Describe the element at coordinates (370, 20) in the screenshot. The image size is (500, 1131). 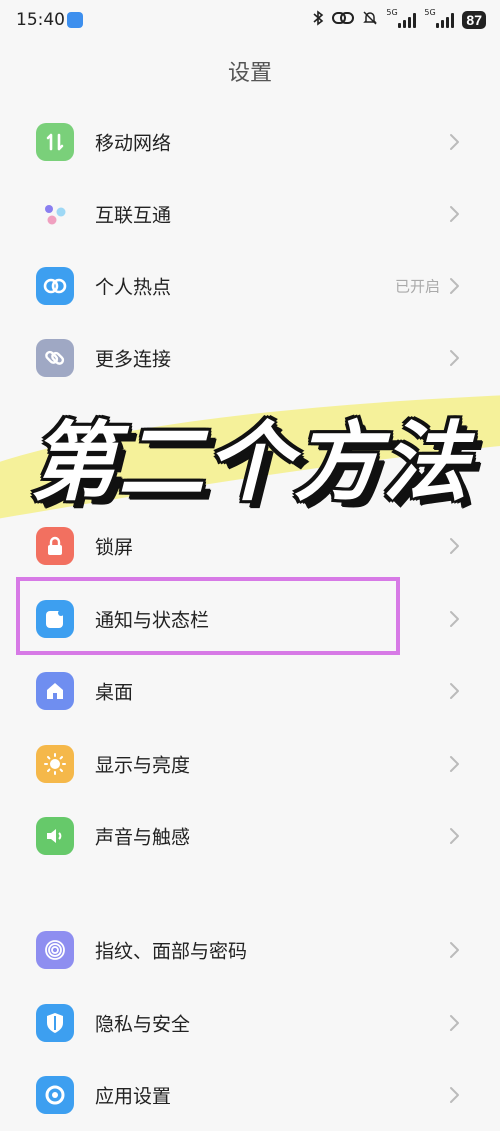
I see `mute-icon` at that location.